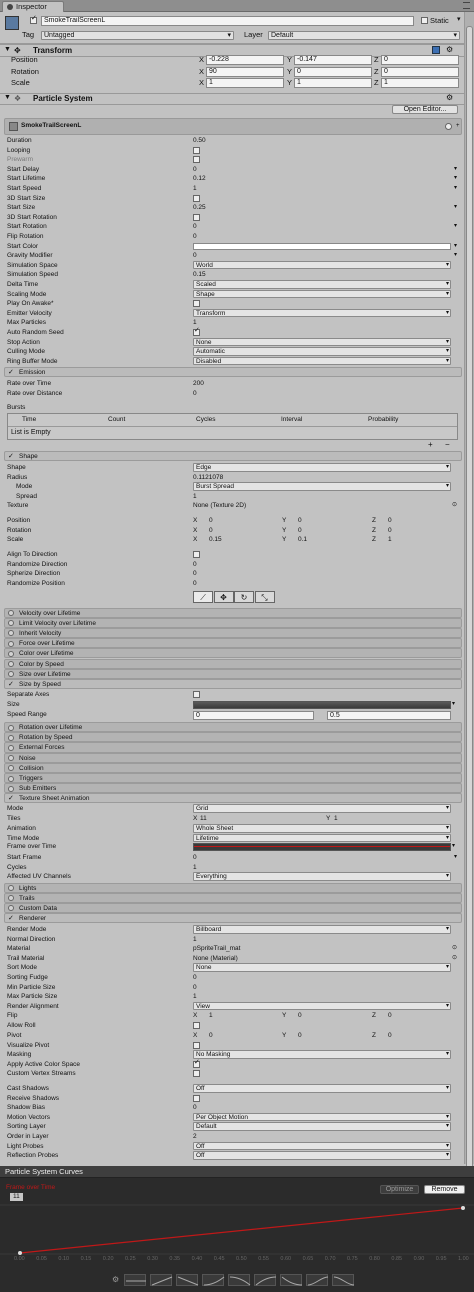  Describe the element at coordinates (244, 597) in the screenshot. I see `rotate-tool-icon: ↻` at that location.